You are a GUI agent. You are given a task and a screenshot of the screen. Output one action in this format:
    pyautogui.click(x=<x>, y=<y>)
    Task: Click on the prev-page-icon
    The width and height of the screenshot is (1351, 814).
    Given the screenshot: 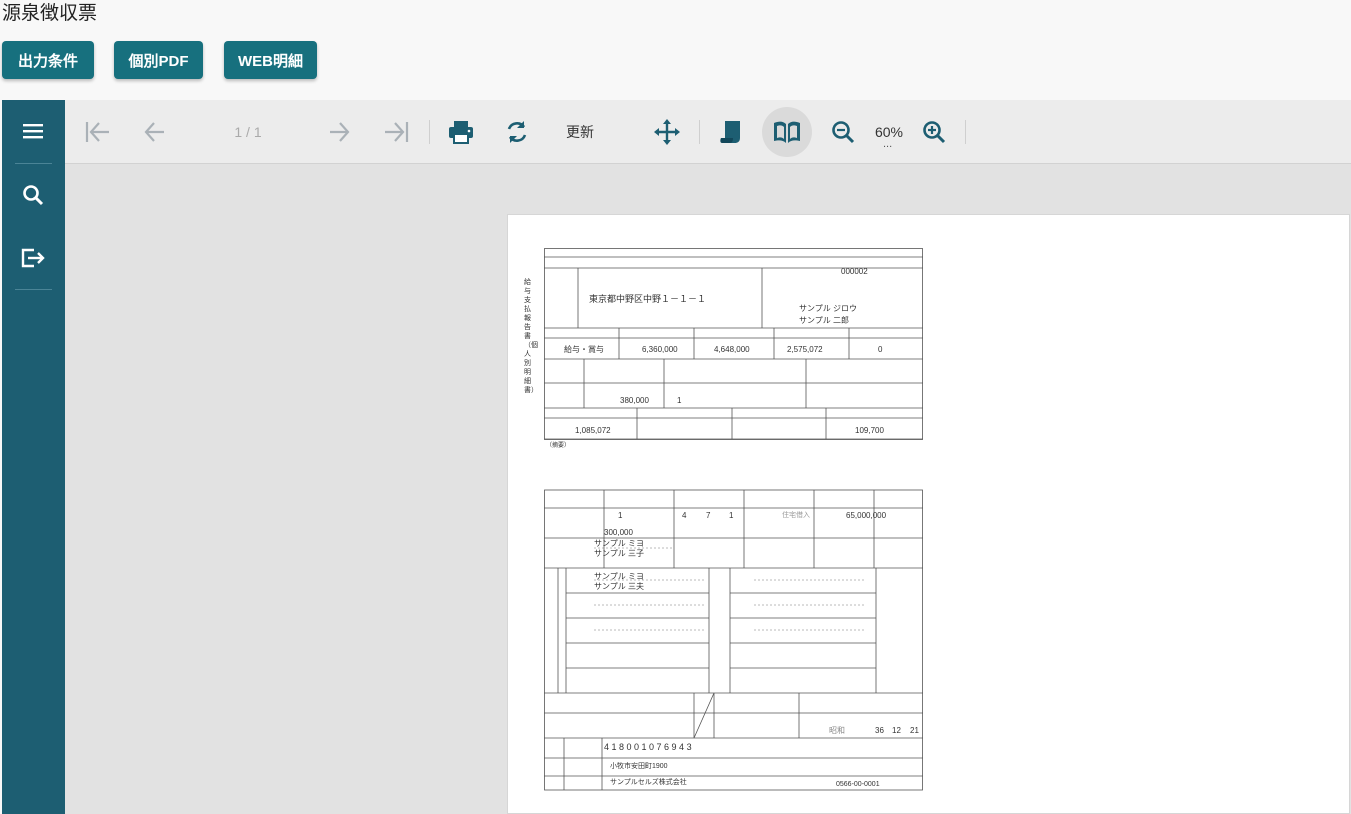 What is the action you would take?
    pyautogui.click(x=154, y=132)
    